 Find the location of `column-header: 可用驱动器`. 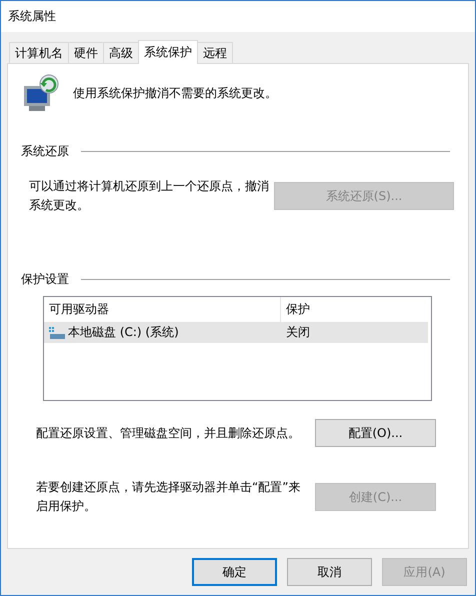

column-header: 可用驱动器 is located at coordinates (162, 309).